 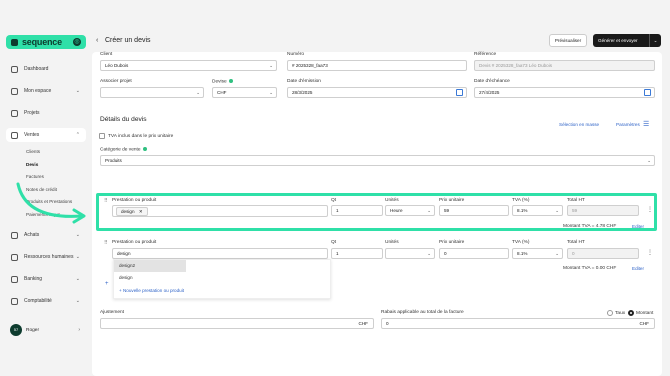 What do you see at coordinates (16, 330) in the screenshot?
I see `avatar: 57` at bounding box center [16, 330].